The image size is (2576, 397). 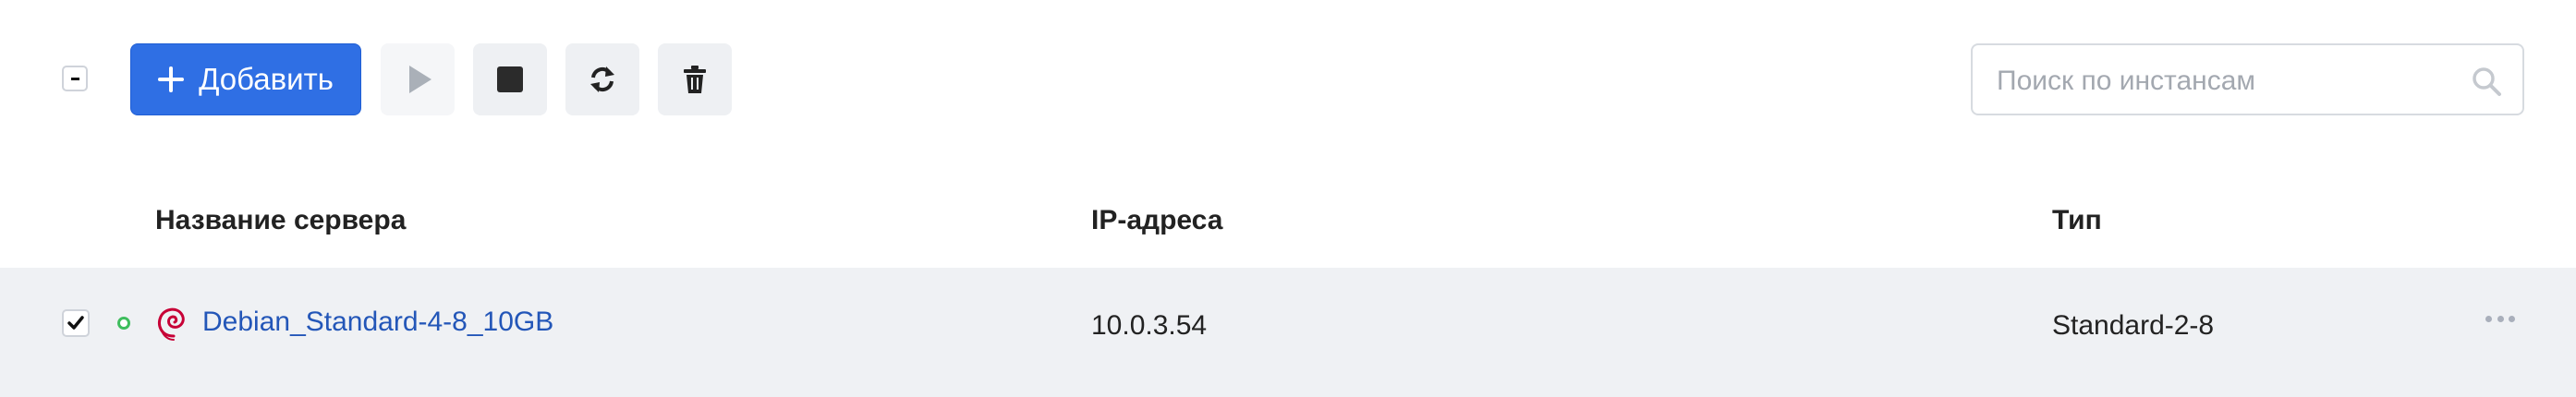 I want to click on refresh-icon, so click(x=602, y=79).